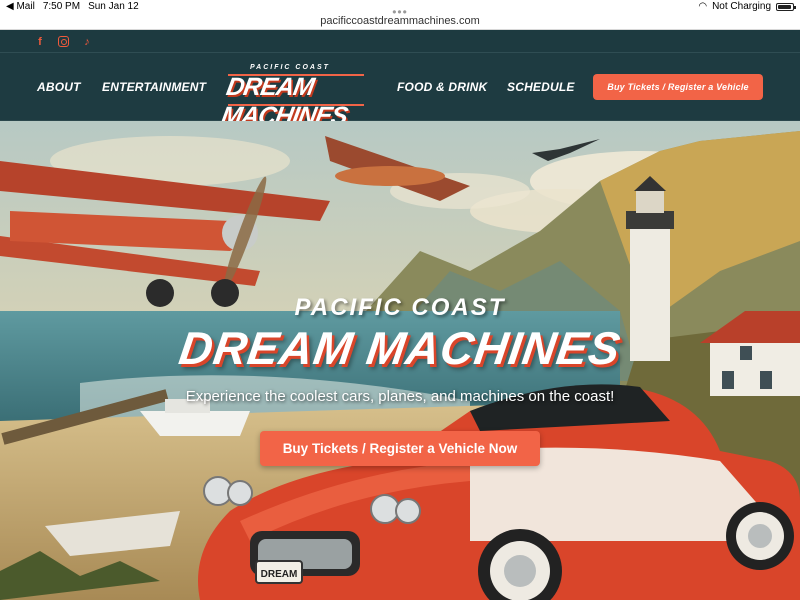  Describe the element at coordinates (87, 42) in the screenshot. I see `tiktok-icon: ♪` at that location.